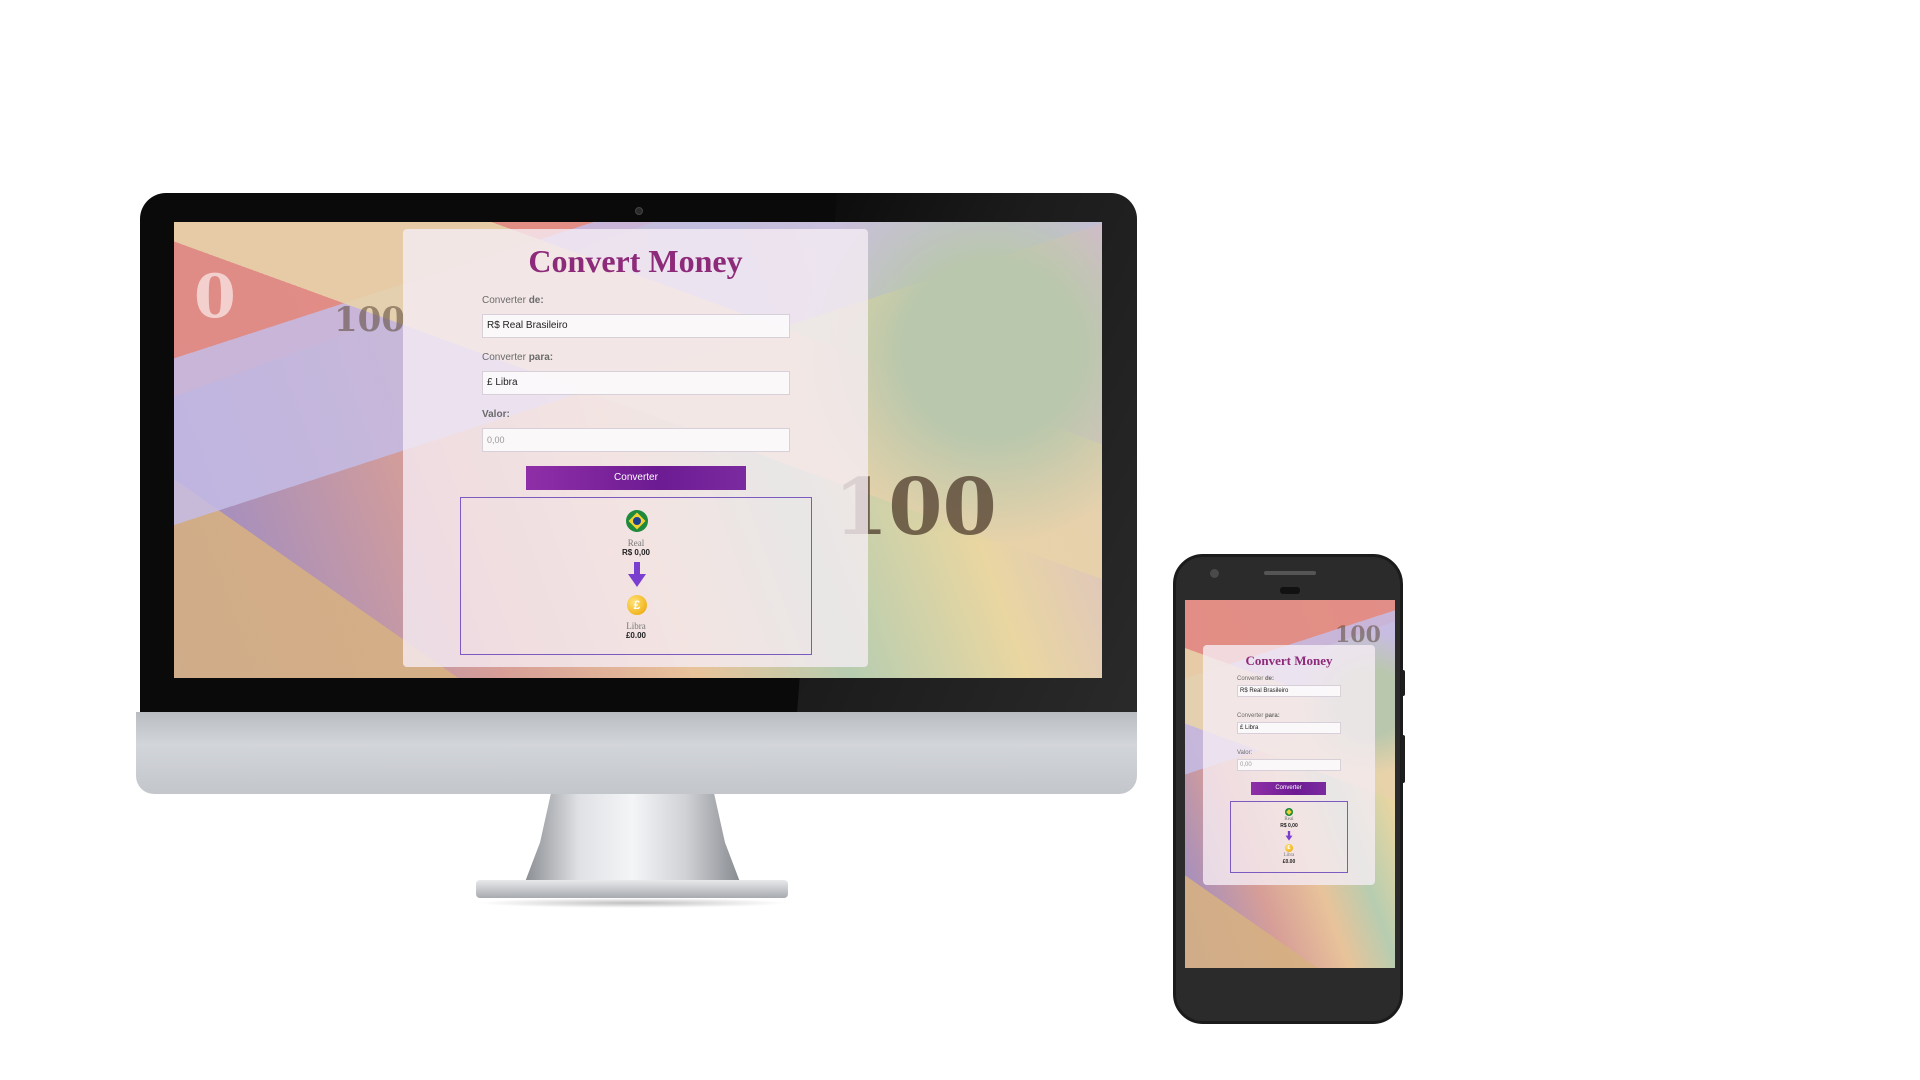 Image resolution: width=1920 pixels, height=1080 pixels. I want to click on arrow-down-icon, so click(637, 574).